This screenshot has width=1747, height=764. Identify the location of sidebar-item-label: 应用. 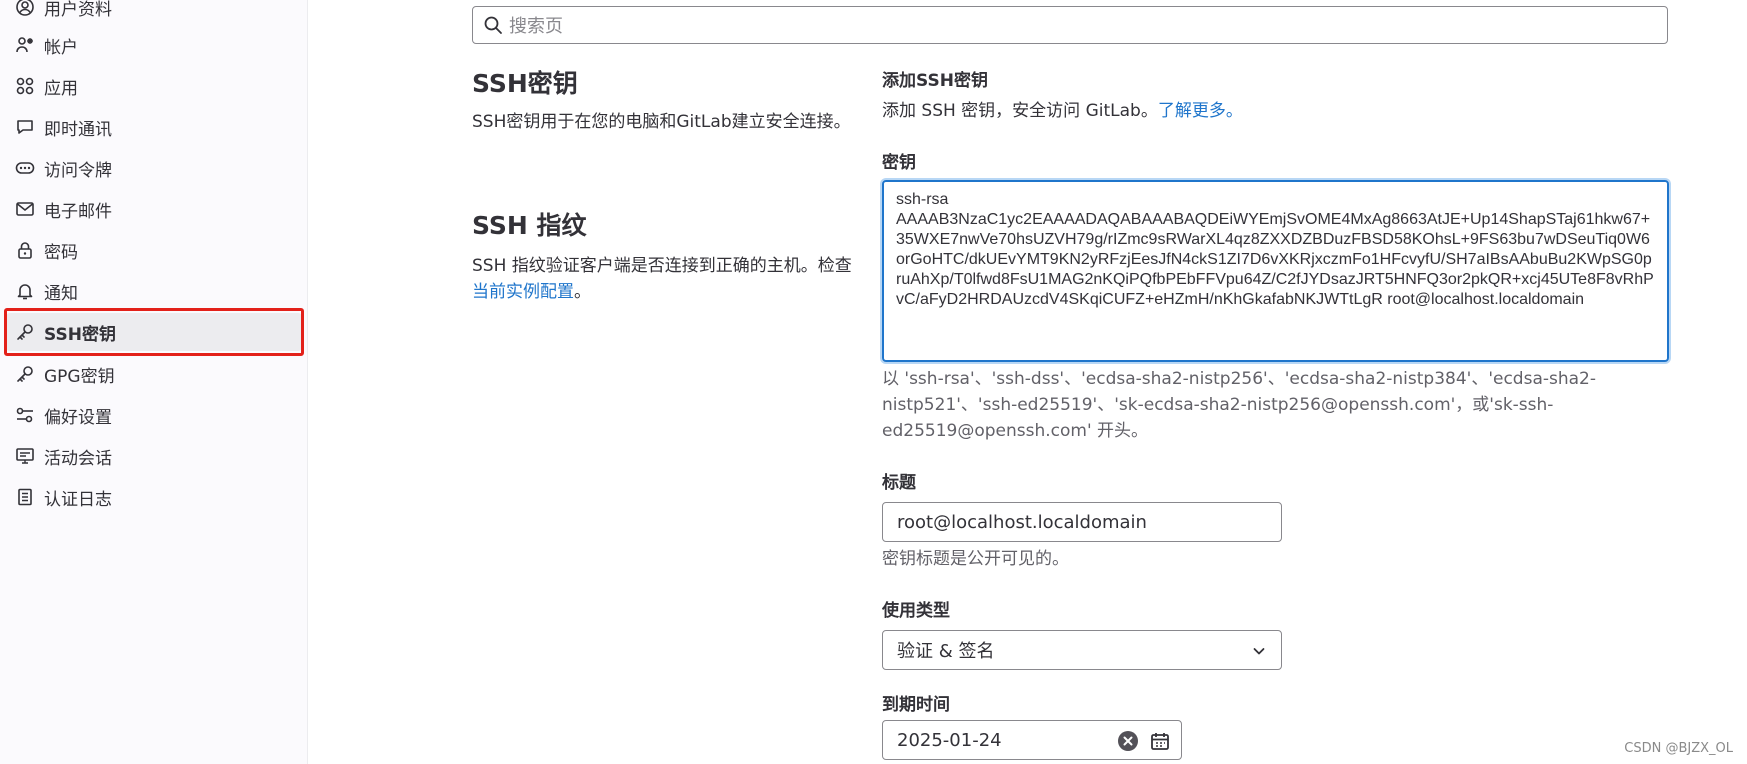
(61, 88).